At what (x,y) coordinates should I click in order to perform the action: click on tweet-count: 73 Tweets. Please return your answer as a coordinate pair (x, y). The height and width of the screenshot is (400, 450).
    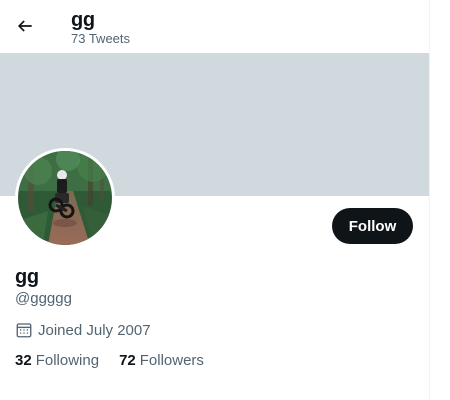
    Looking at the image, I should click on (101, 38).